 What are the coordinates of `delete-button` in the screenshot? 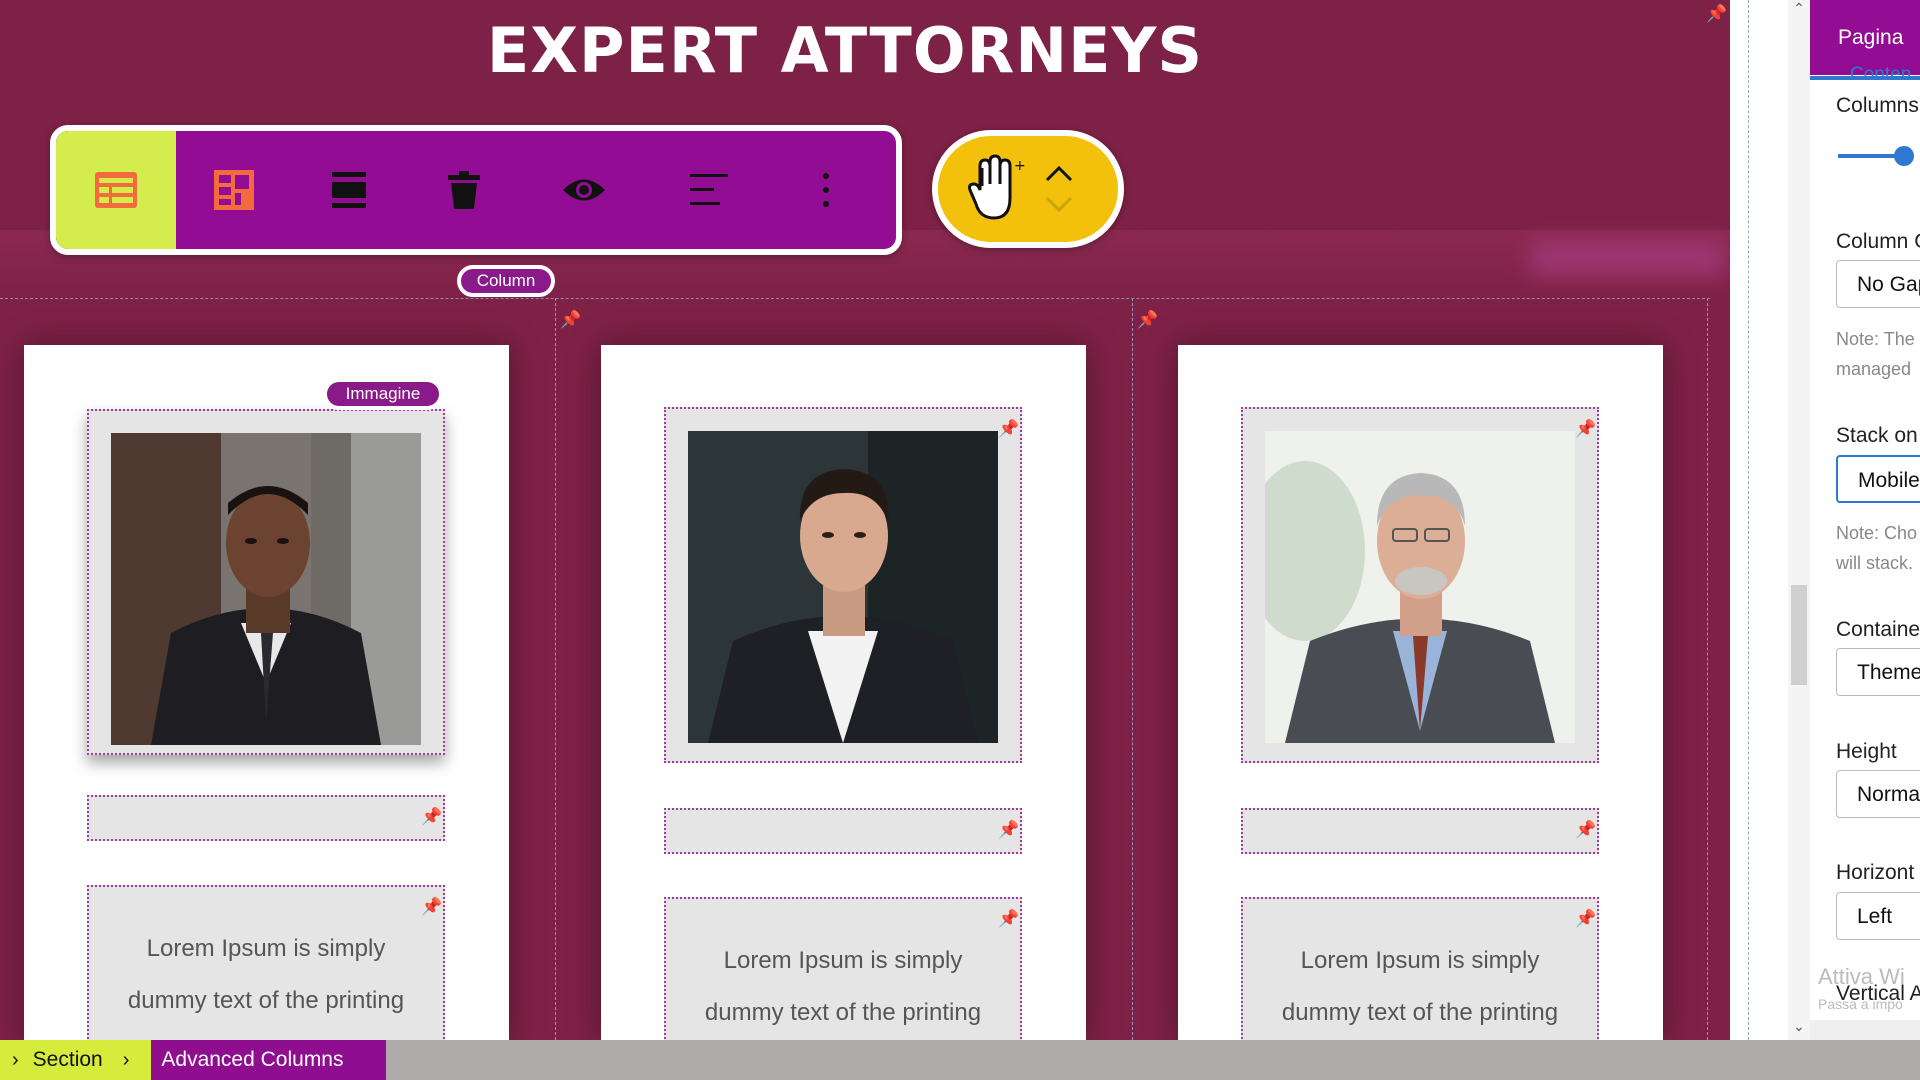 It's located at (463, 190).